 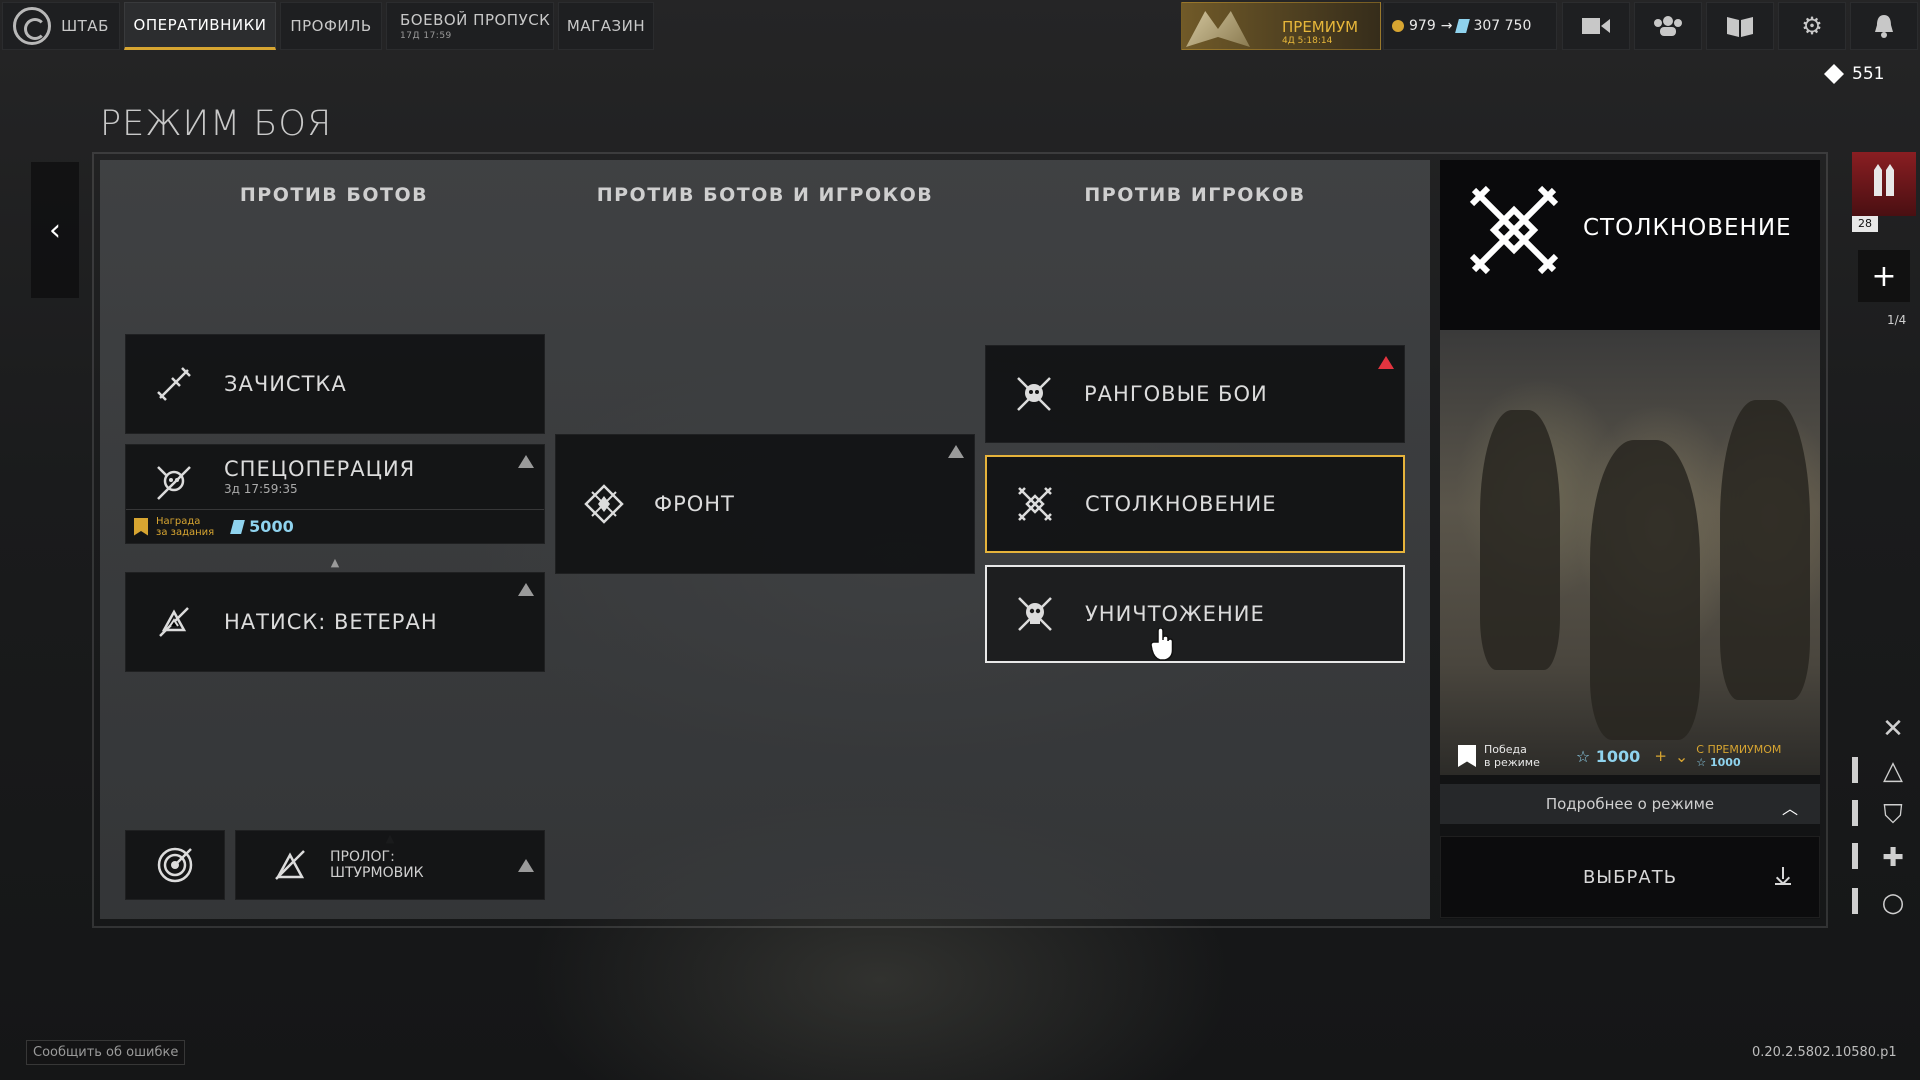 What do you see at coordinates (1681, 756) in the screenshot?
I see `premium-wings-small-icon: ⌄` at bounding box center [1681, 756].